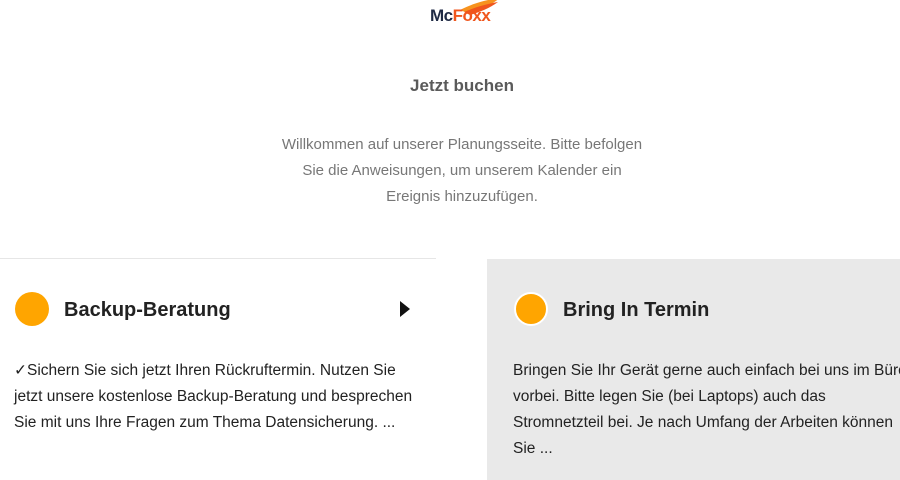 This screenshot has width=900, height=480. Describe the element at coordinates (405, 309) in the screenshot. I see `play-arrow-icon` at that location.